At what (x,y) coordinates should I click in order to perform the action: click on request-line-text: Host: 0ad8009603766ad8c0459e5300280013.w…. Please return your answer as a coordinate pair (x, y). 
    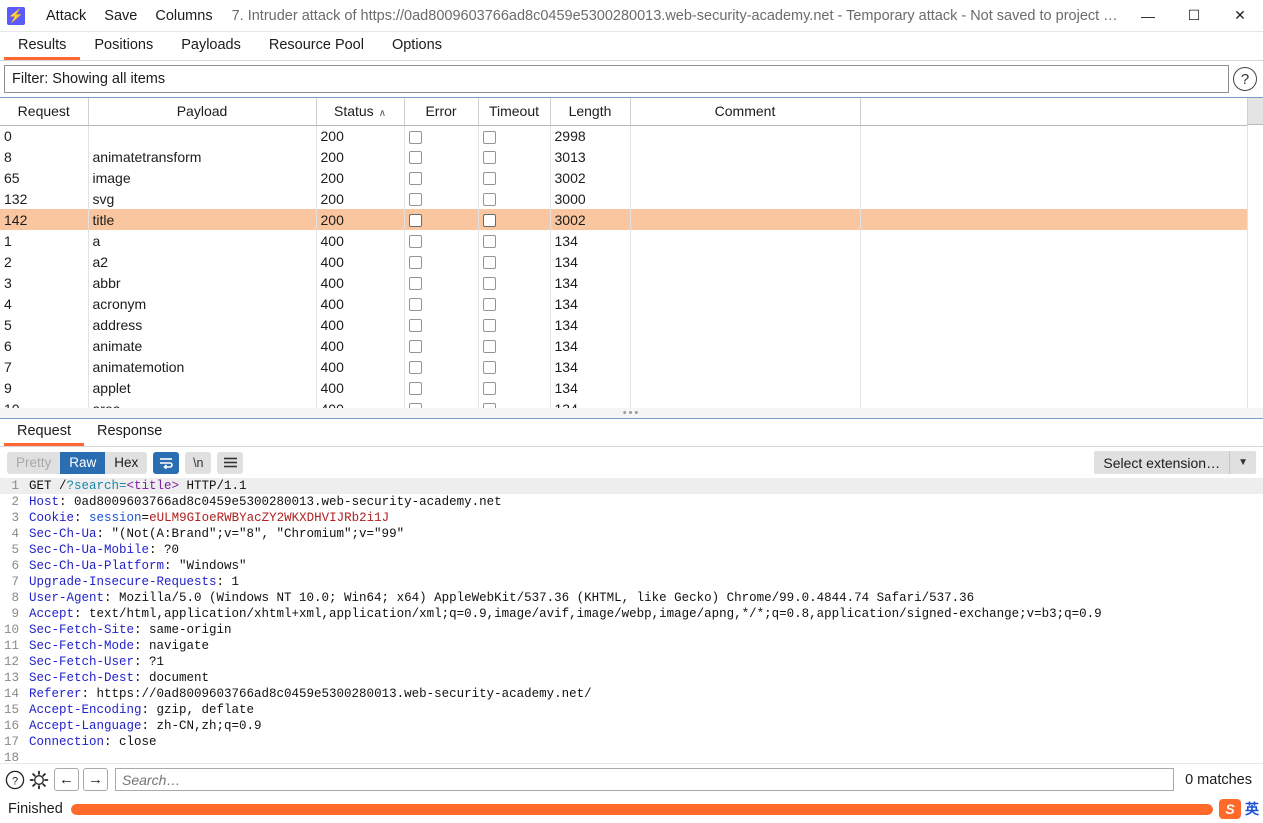
    Looking at the image, I should click on (643, 502).